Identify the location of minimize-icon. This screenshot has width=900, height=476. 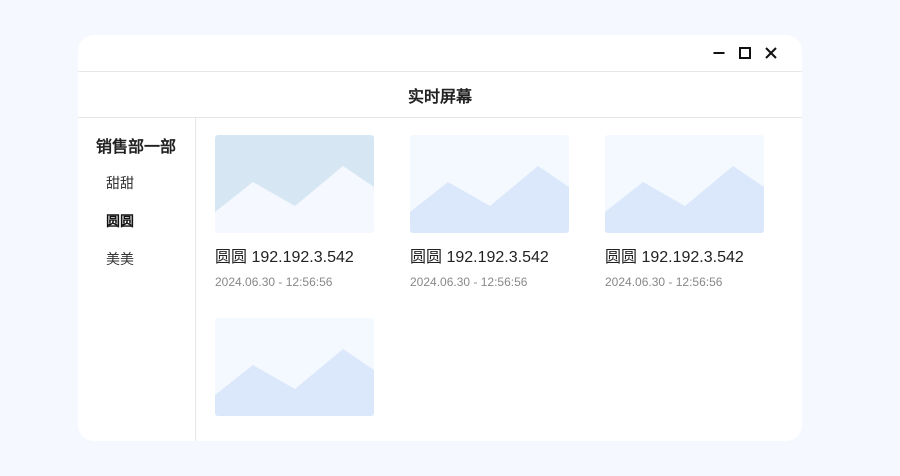
(719, 53).